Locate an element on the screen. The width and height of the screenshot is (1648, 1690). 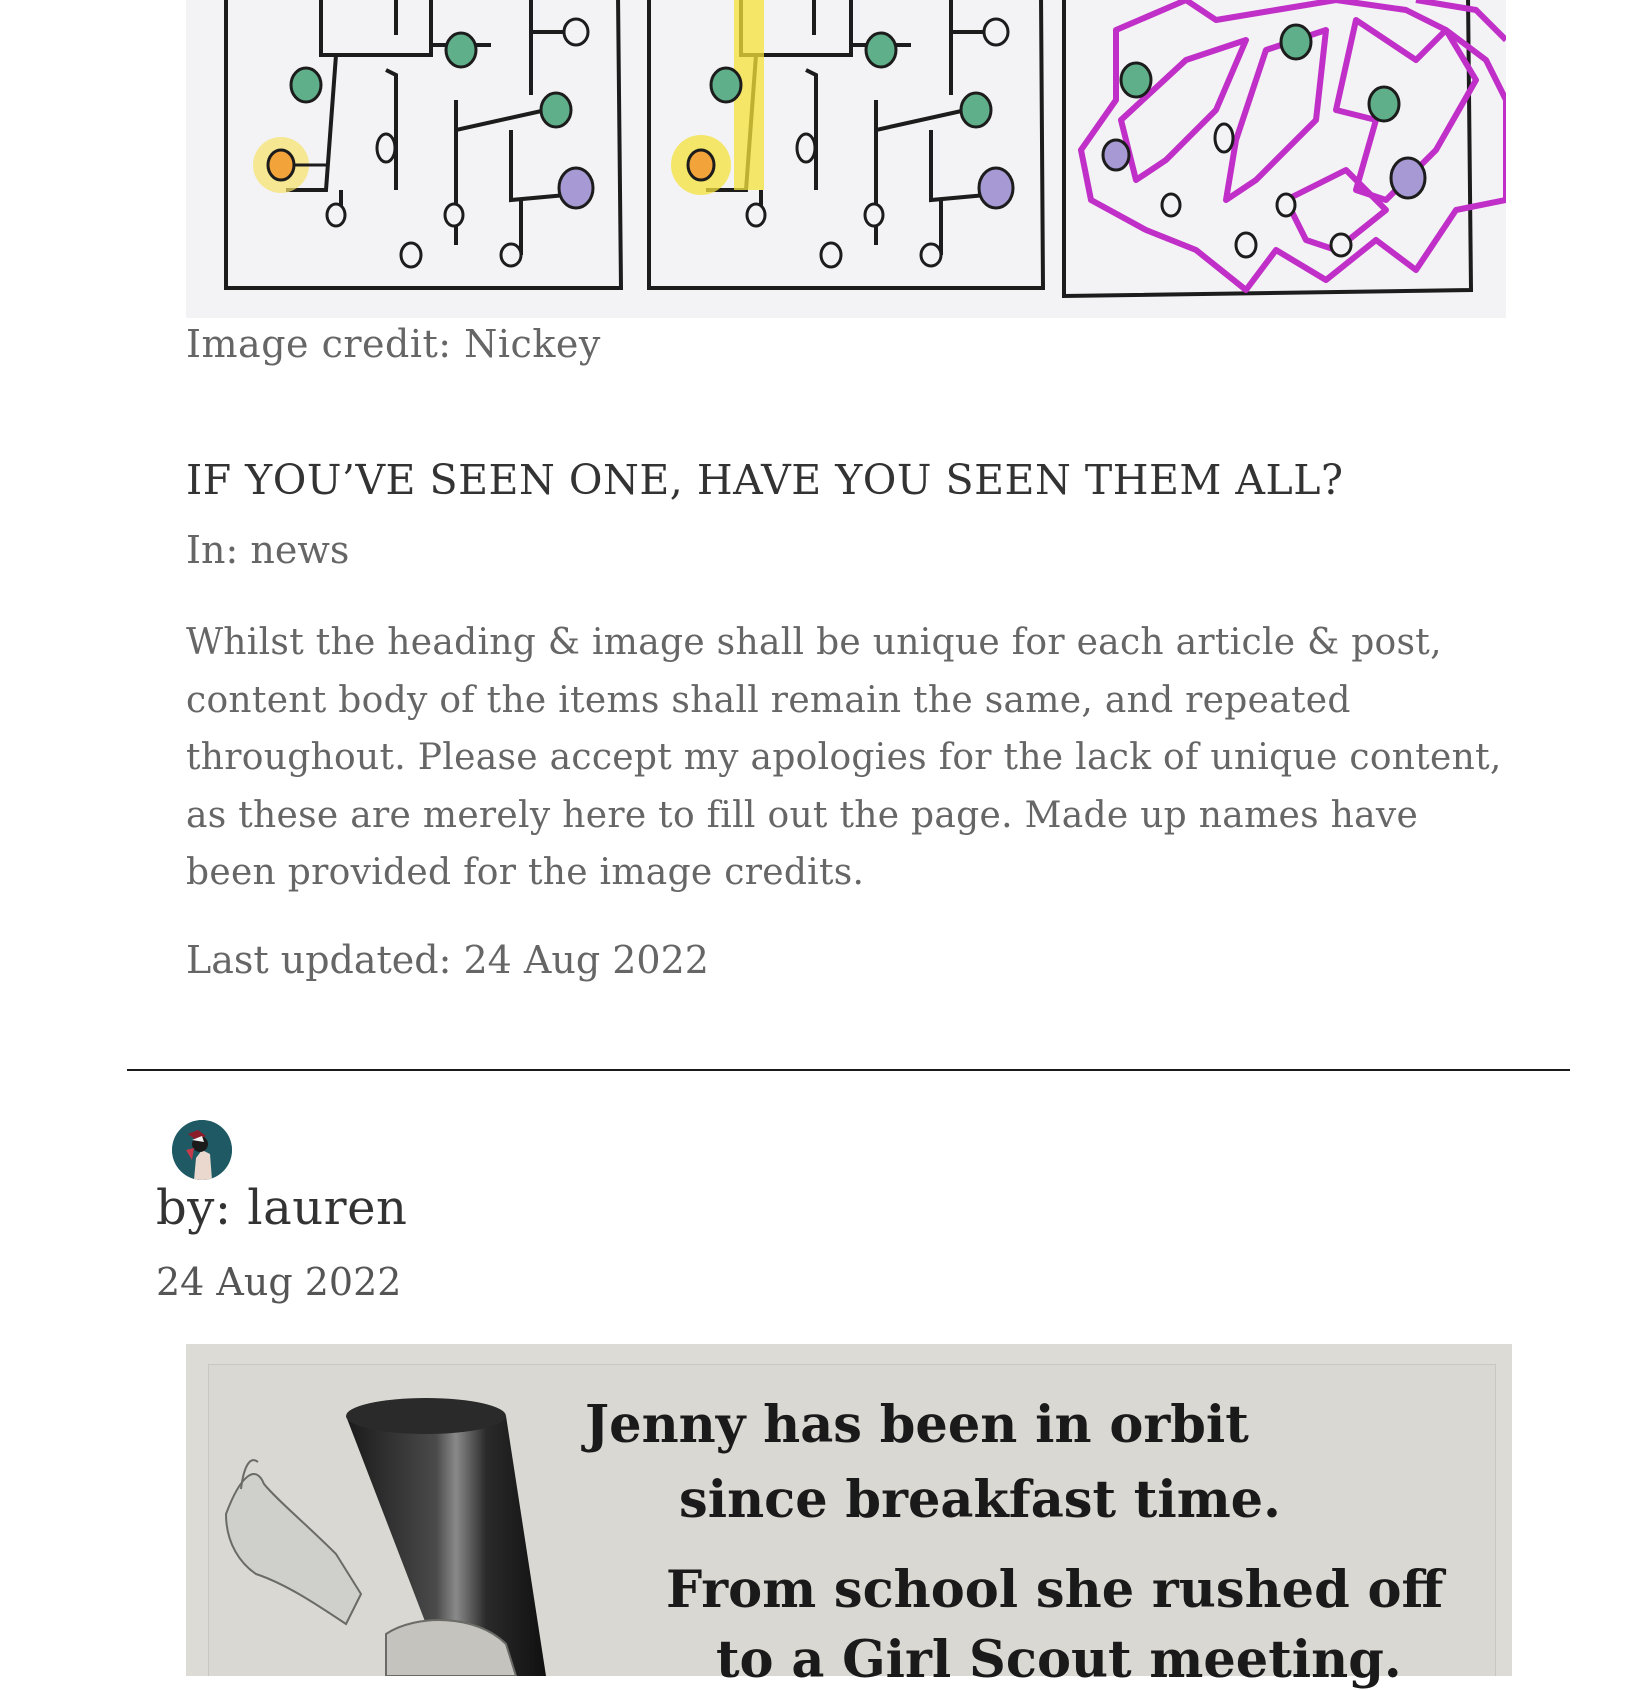
post-category: In: news is located at coordinates (268, 550).